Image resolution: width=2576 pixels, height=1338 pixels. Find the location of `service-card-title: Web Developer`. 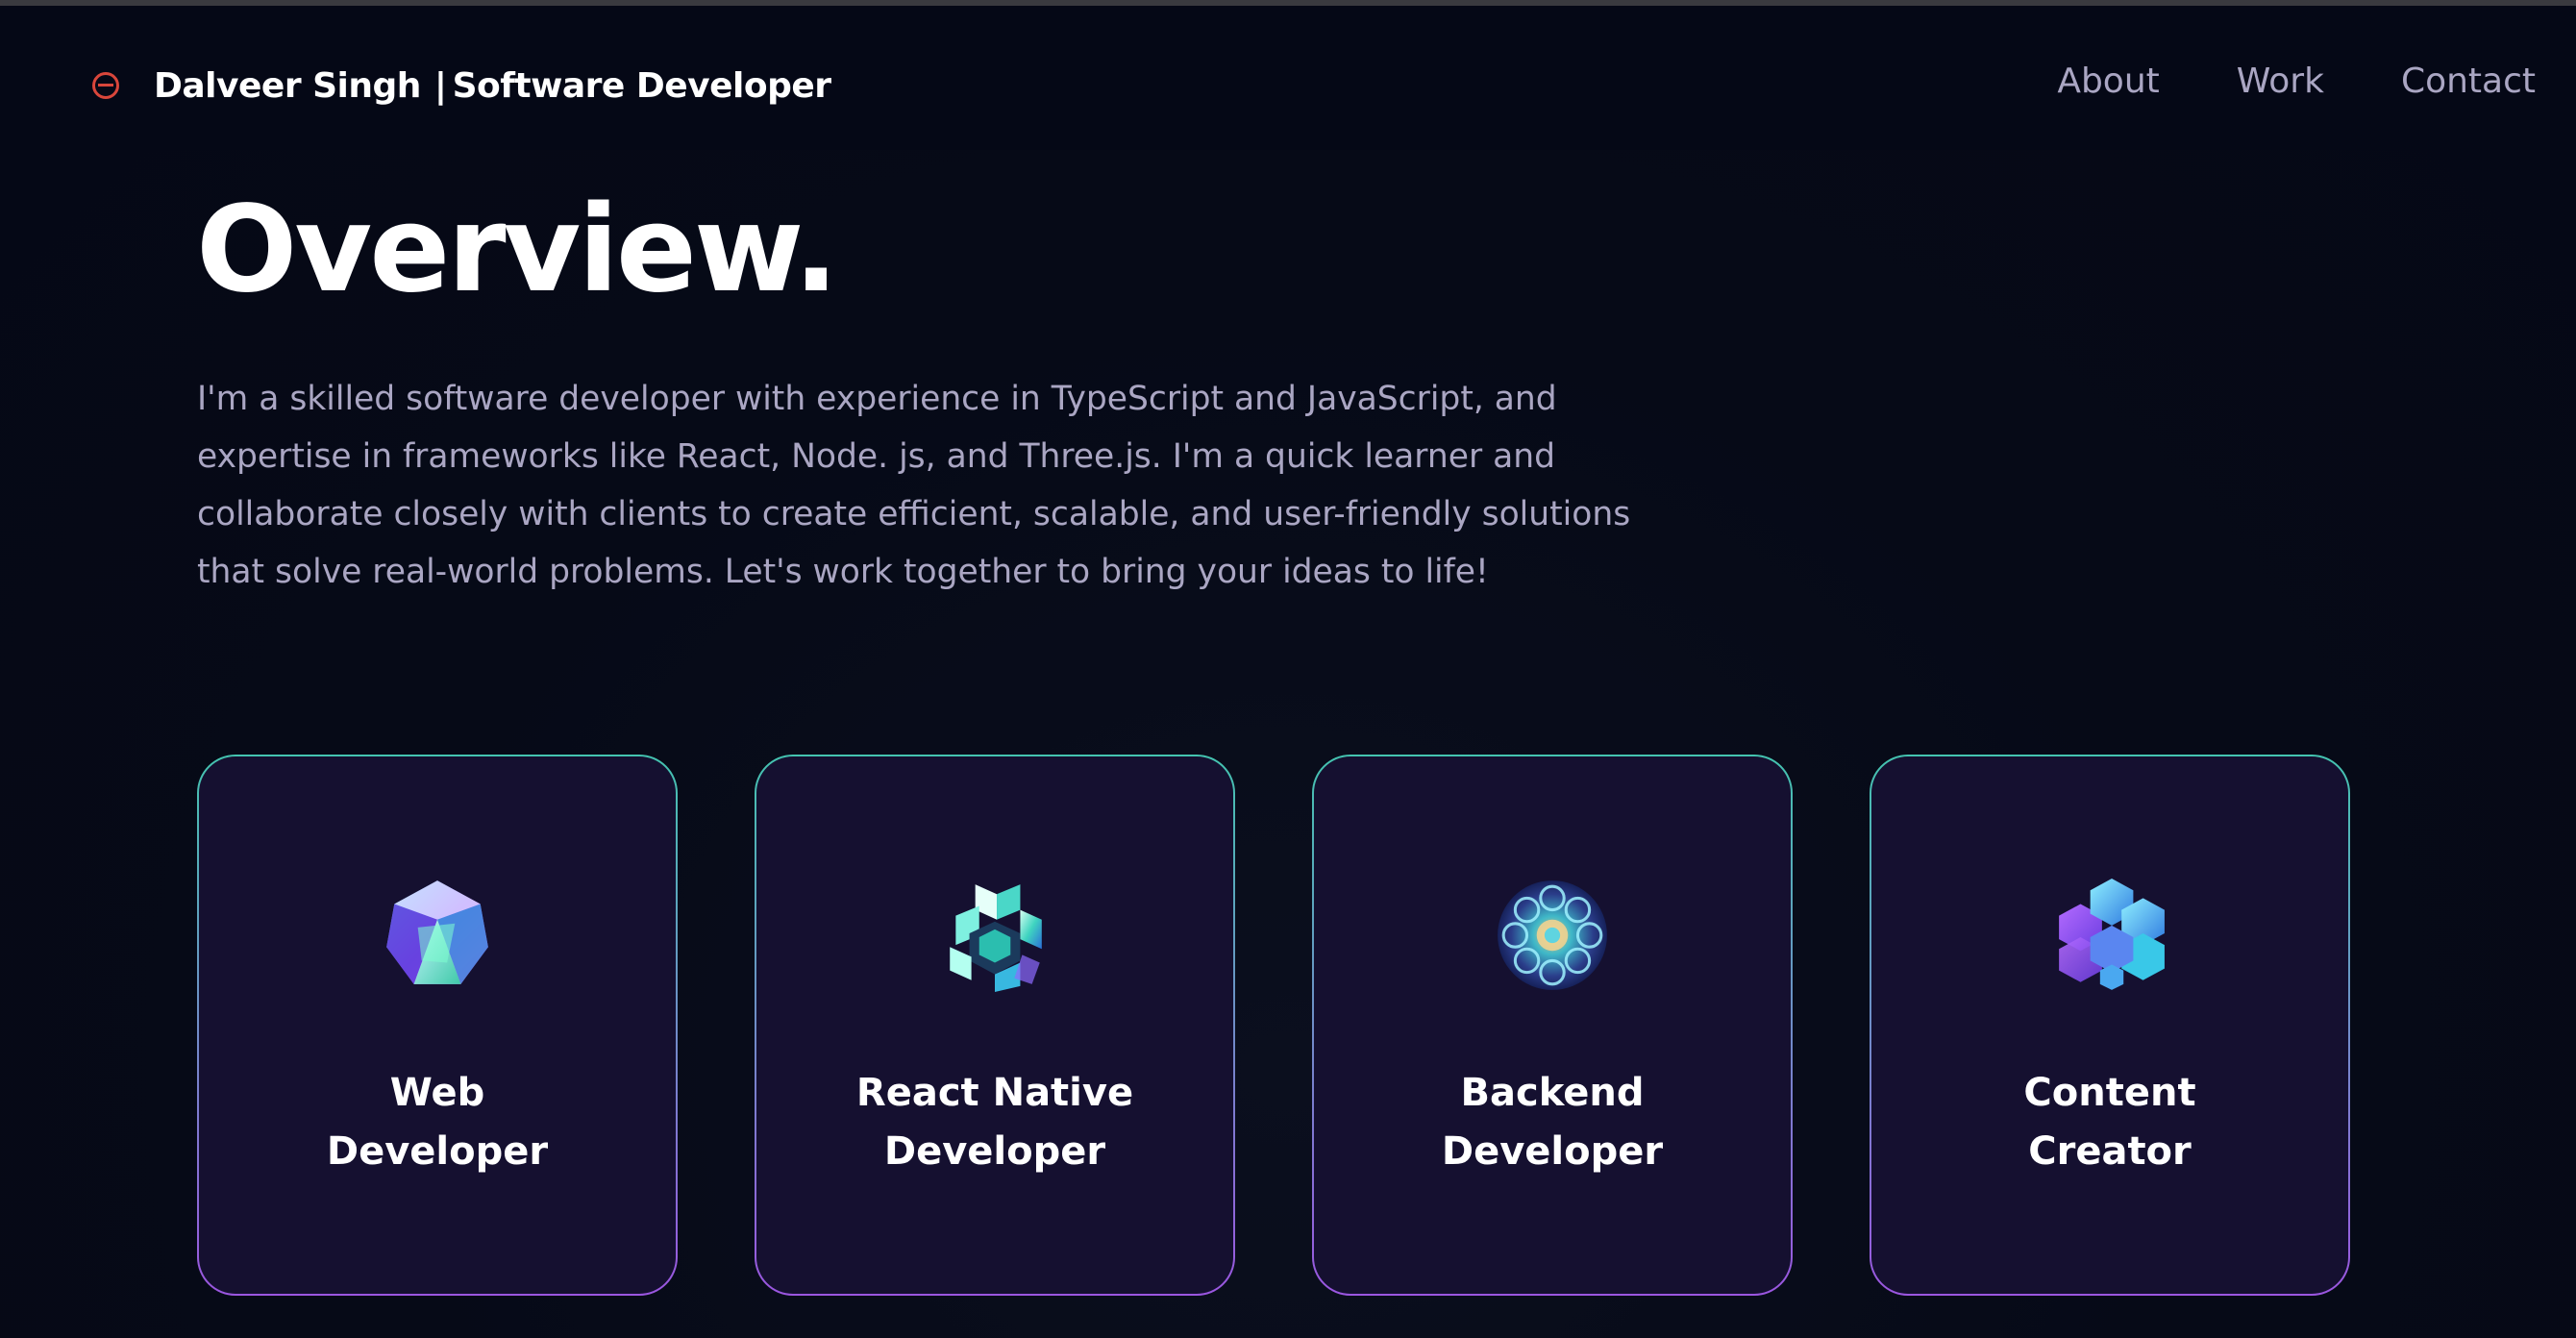

service-card-title: Web Developer is located at coordinates (437, 1122).